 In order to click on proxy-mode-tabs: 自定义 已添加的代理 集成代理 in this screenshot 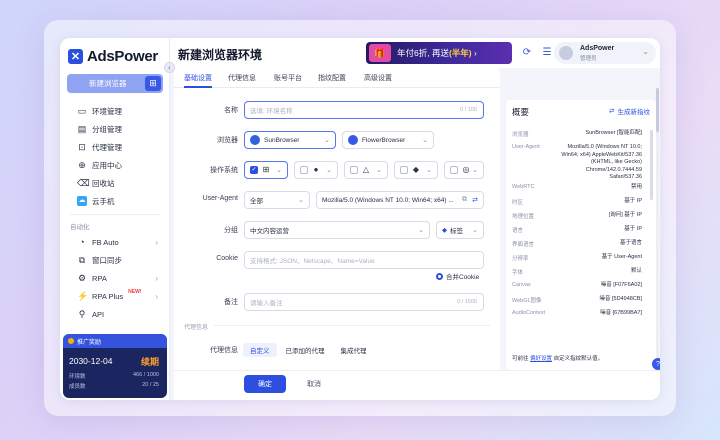, I will do `click(313, 350)`.